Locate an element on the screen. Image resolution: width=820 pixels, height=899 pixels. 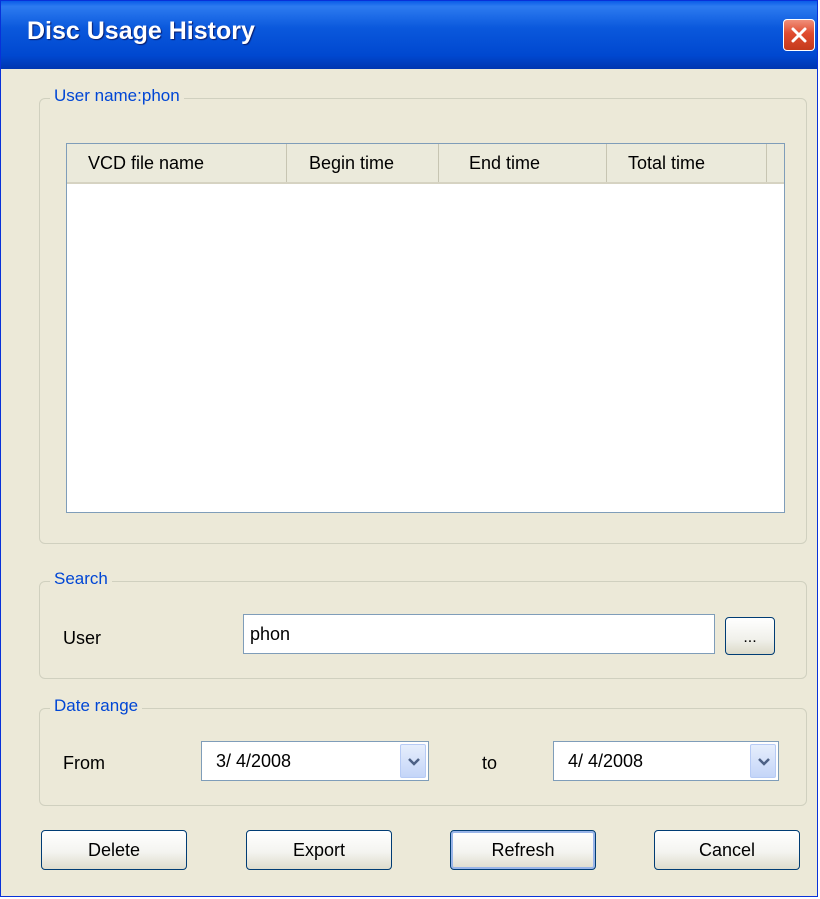
delete-button: Delete is located at coordinates (114, 850).